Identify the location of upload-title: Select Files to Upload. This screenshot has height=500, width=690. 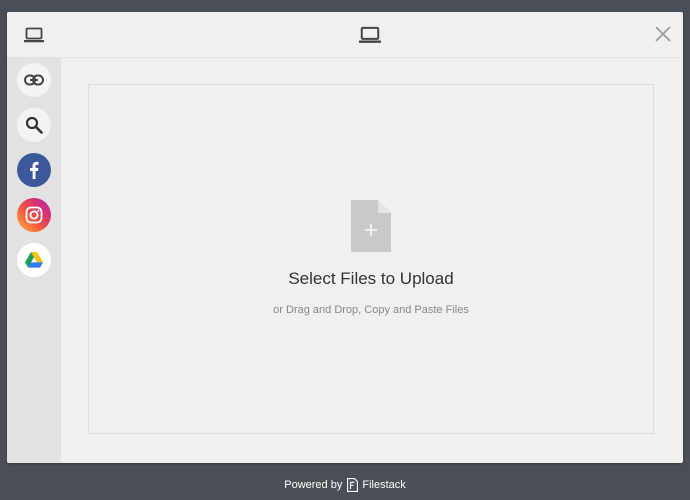
(371, 278).